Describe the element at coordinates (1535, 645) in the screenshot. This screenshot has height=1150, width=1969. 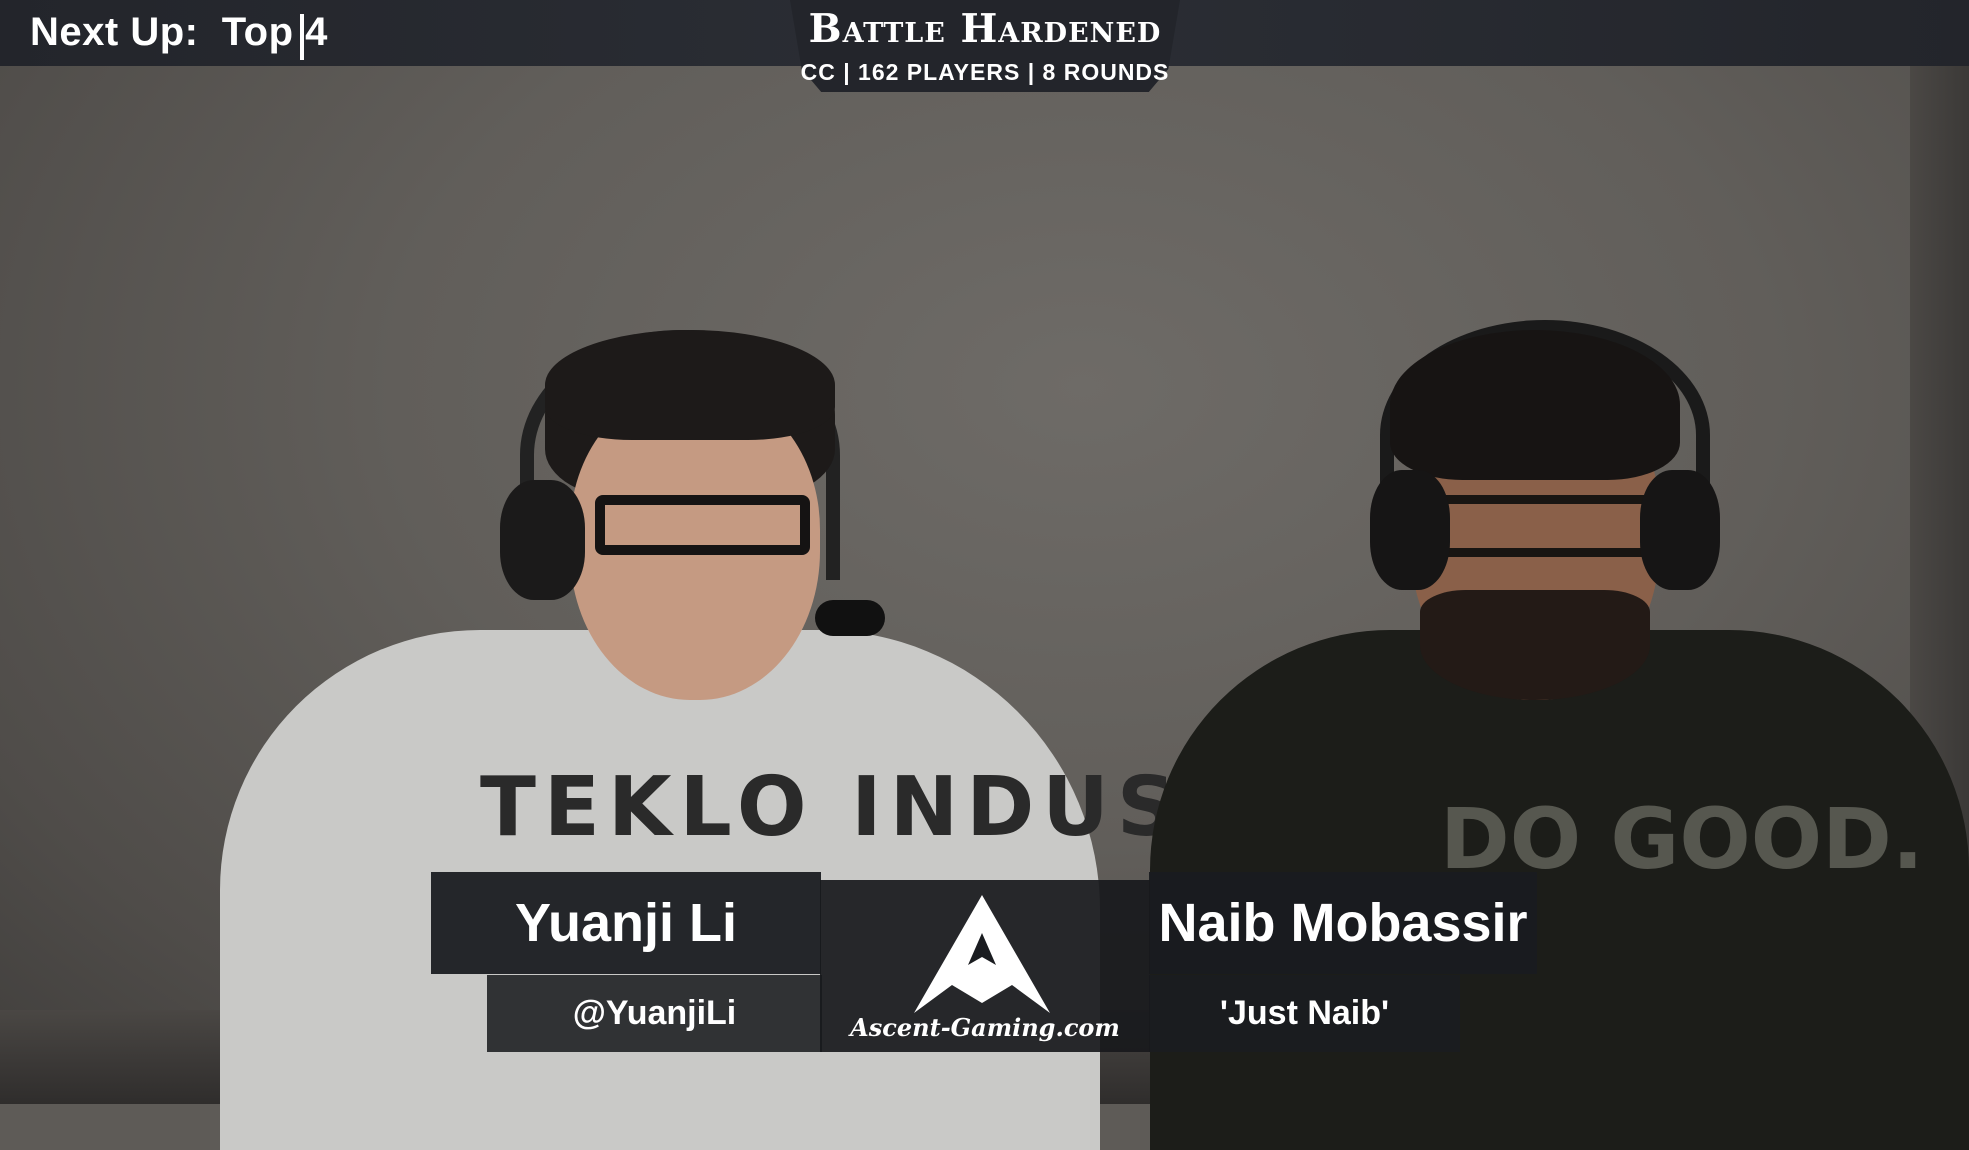
I see `caster-right-beard` at that location.